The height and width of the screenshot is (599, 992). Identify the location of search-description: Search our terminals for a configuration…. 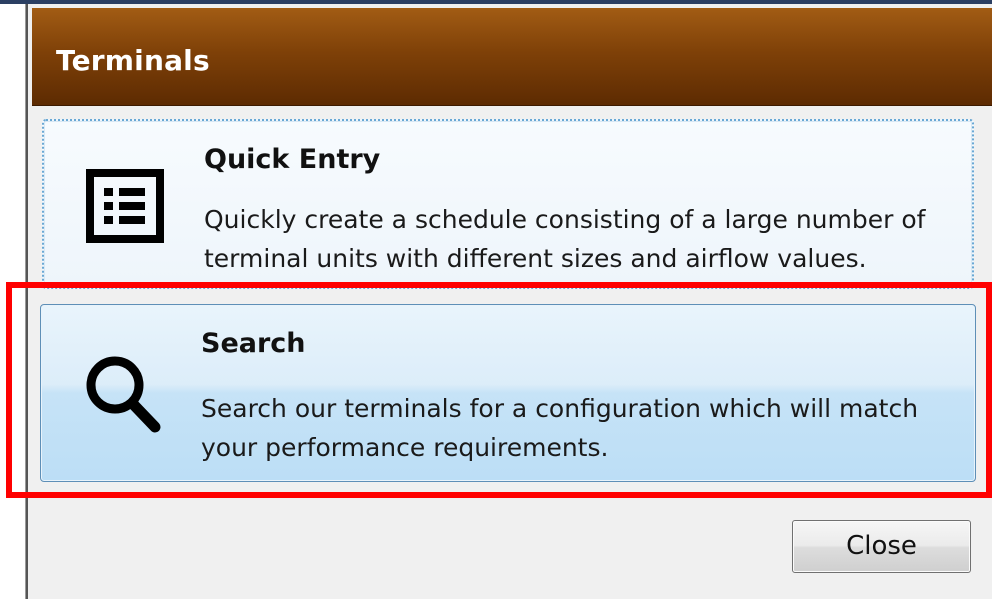
(560, 428).